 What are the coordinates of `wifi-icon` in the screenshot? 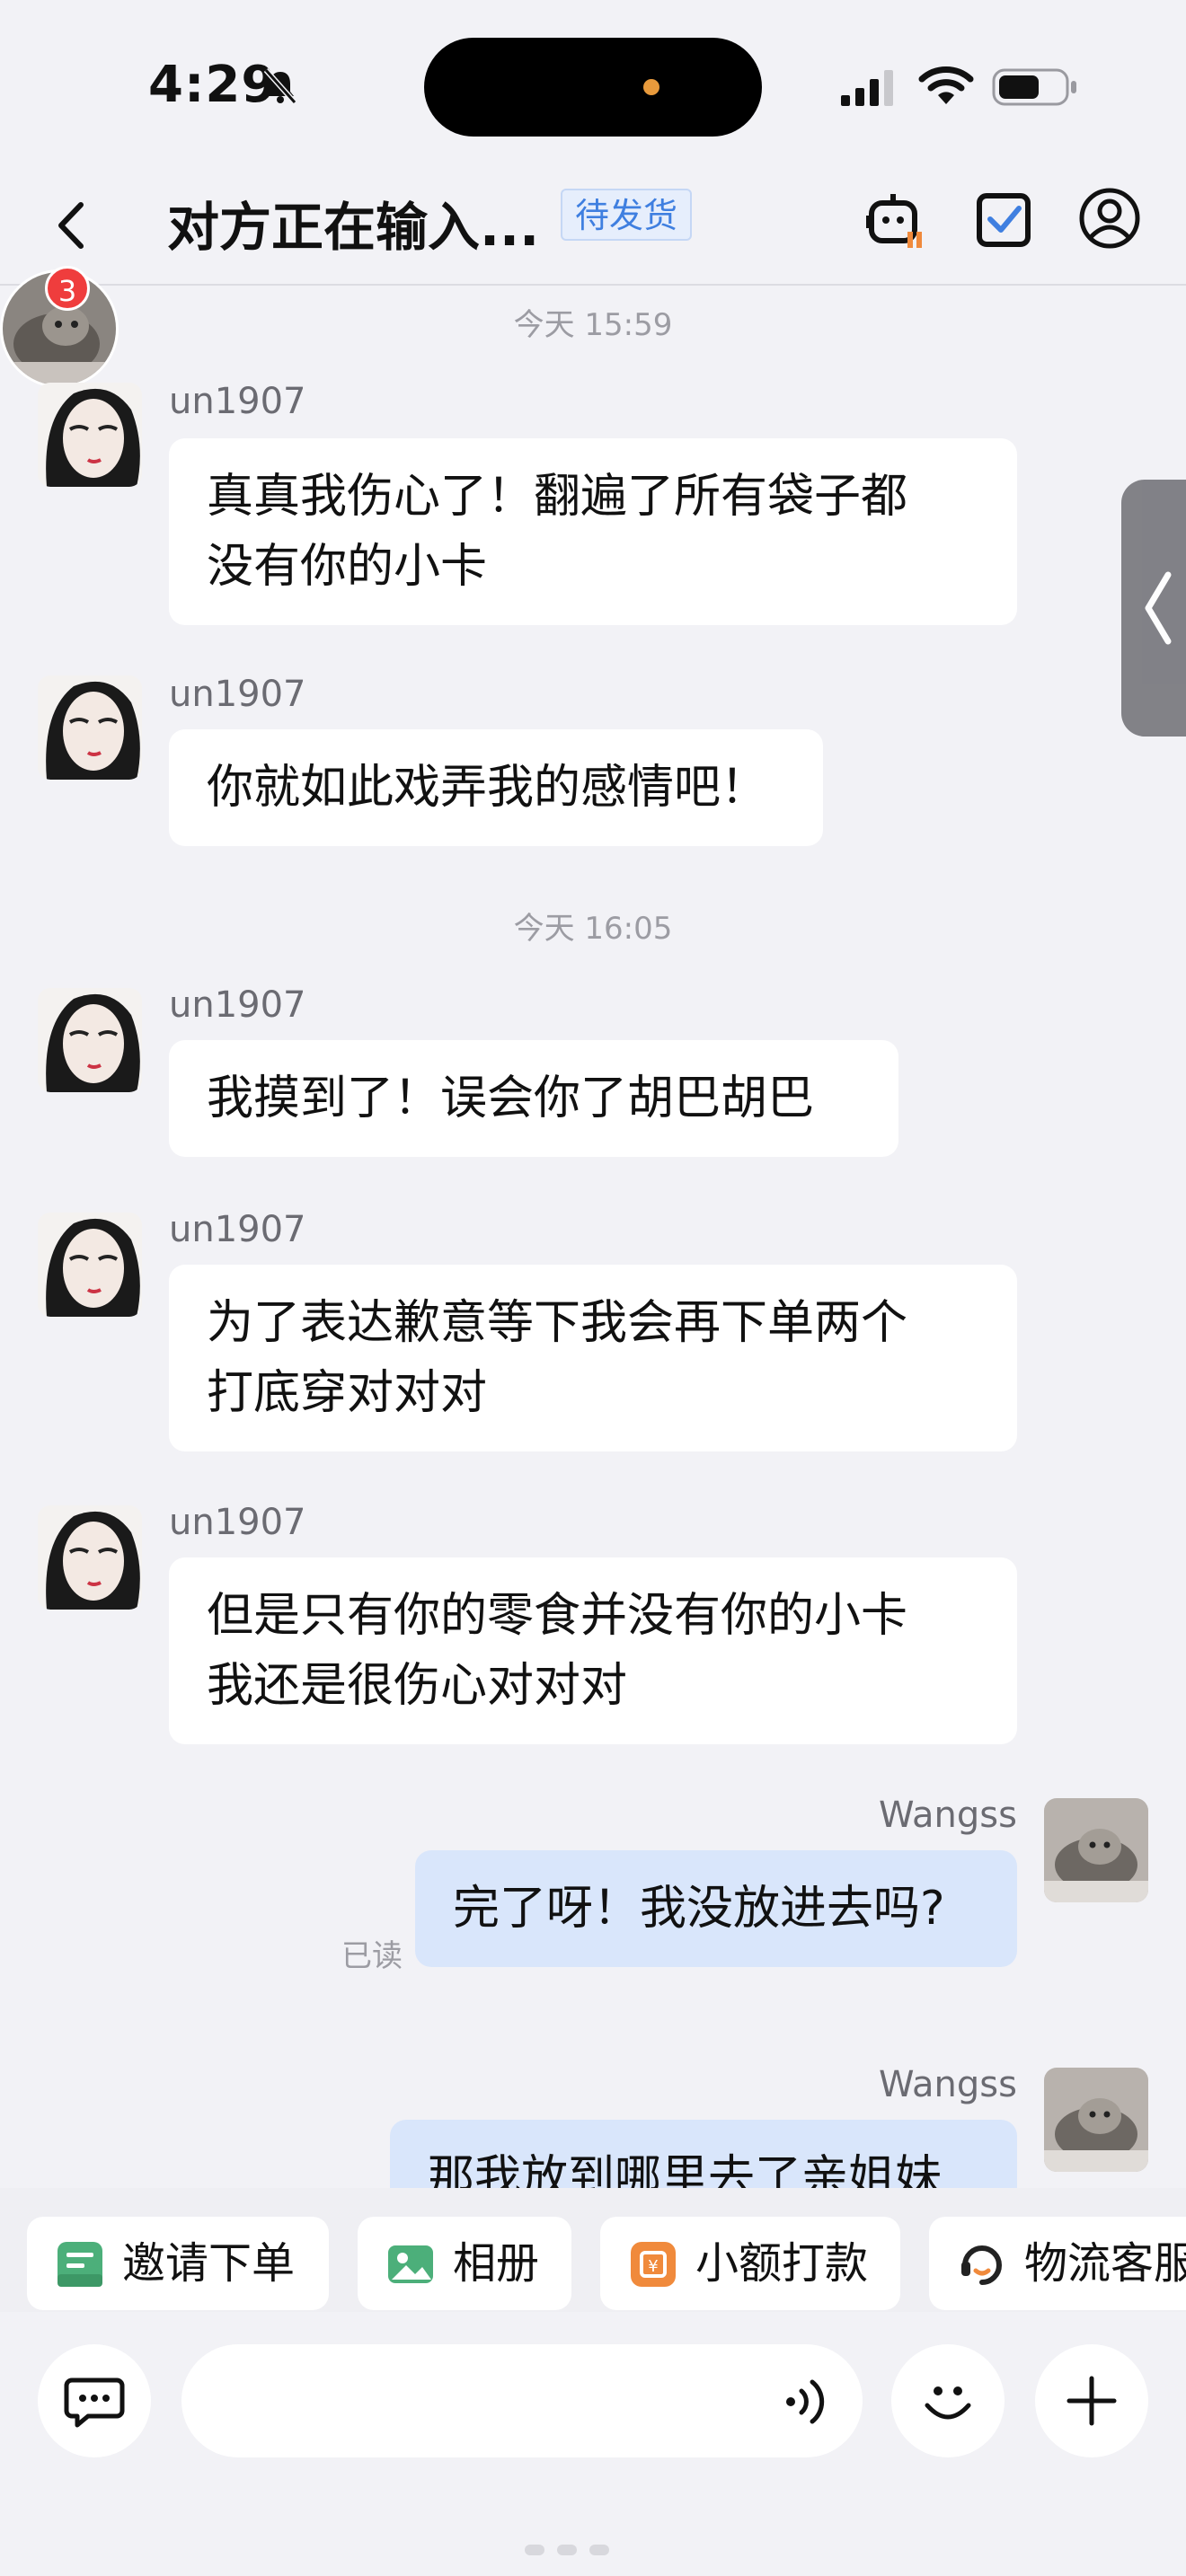 It's located at (946, 85).